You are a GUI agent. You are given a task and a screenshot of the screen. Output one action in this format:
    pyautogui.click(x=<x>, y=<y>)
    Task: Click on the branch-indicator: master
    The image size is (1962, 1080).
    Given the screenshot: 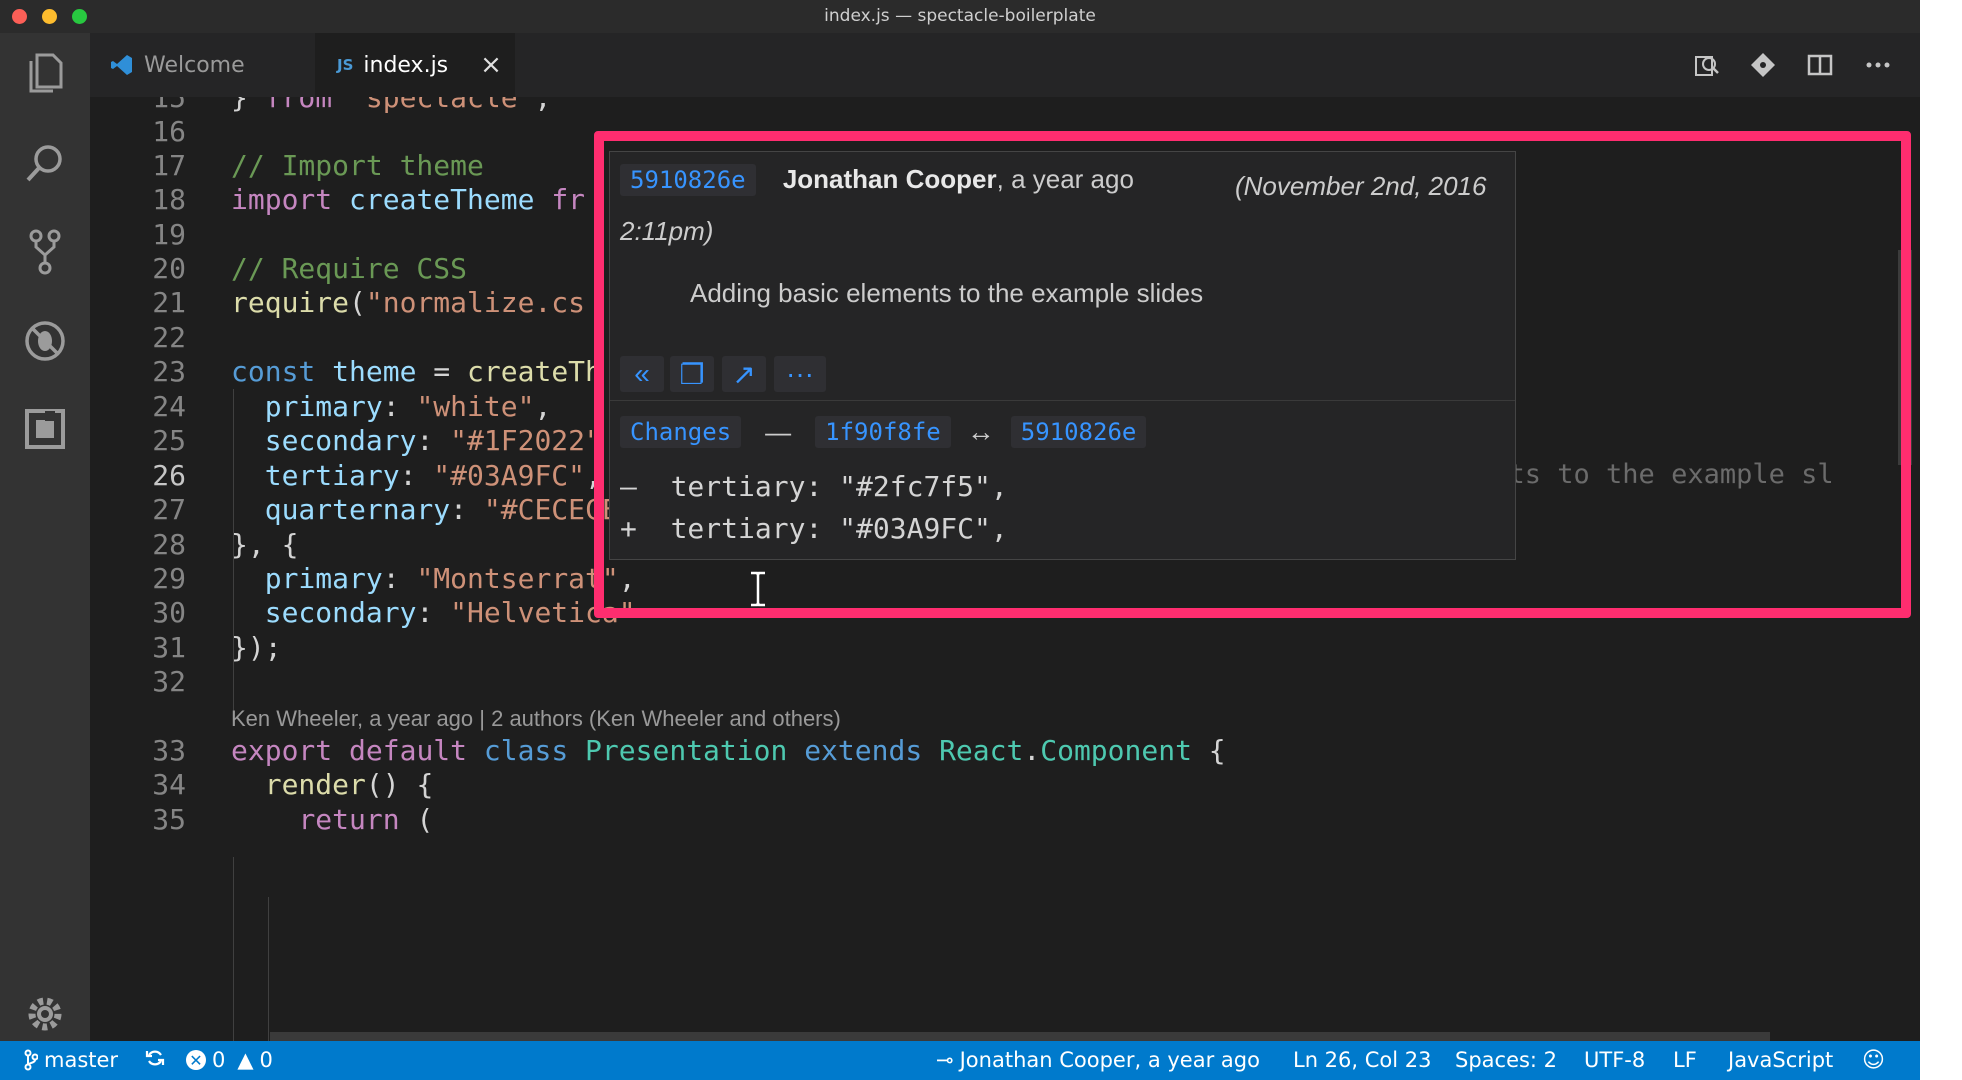 What is the action you would take?
    pyautogui.click(x=71, y=1060)
    